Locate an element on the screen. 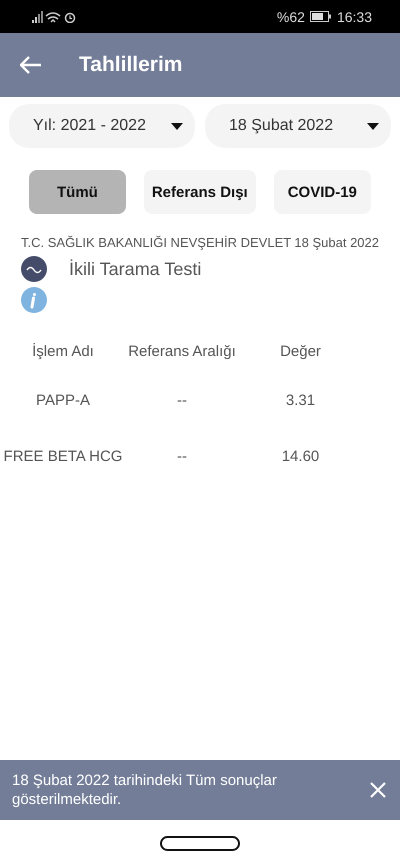 Image resolution: width=400 pixels, height=866 pixels. info-icon is located at coordinates (34, 300).